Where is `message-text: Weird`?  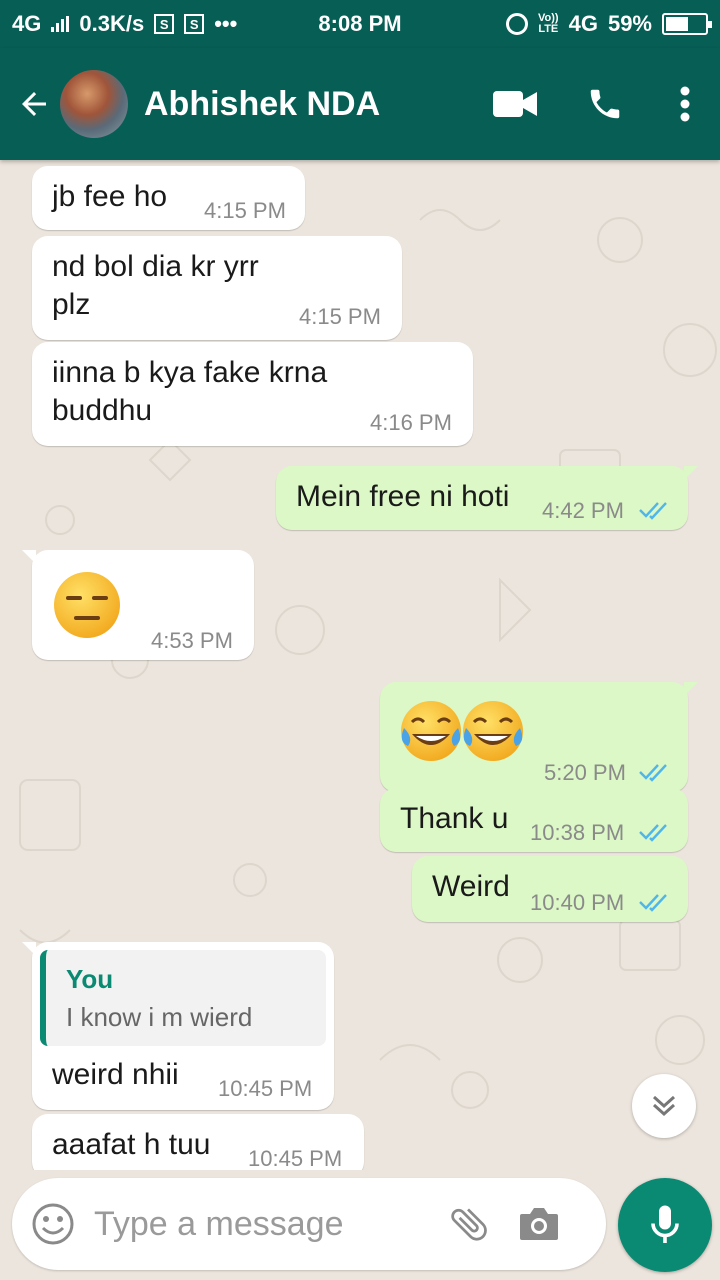
message-text: Weird is located at coordinates (471, 886).